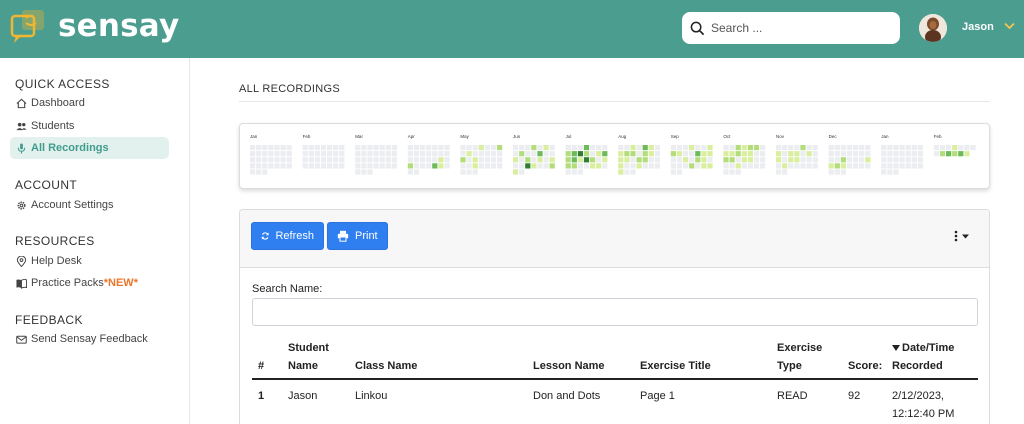  I want to click on sidebar-item-account-settings: Account Settings, so click(89, 205).